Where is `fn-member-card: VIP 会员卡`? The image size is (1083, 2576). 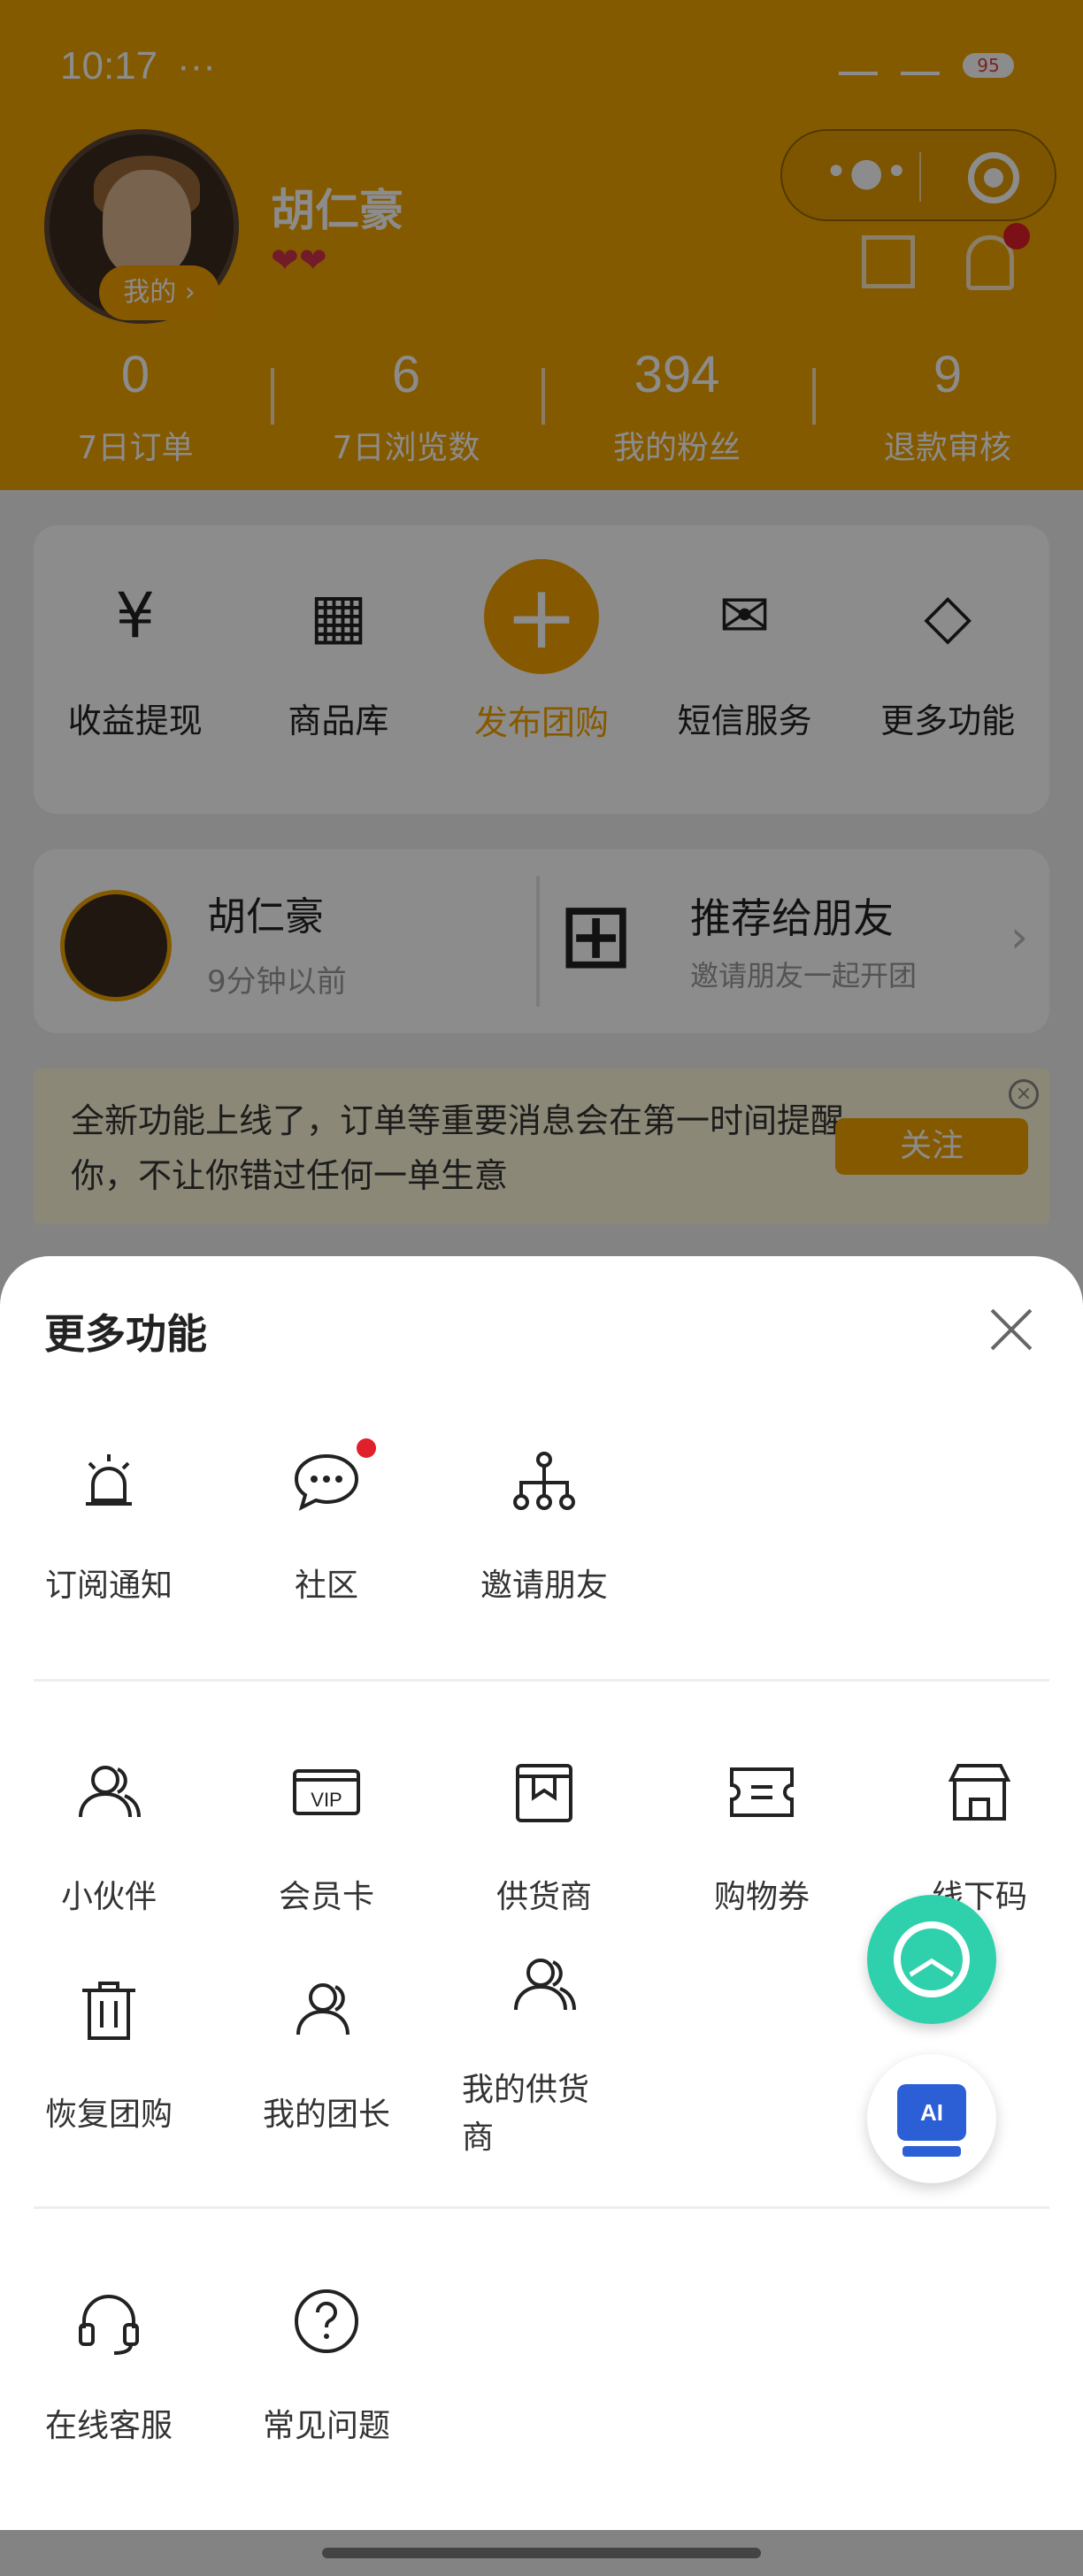
fn-member-card: VIP 会员卡 is located at coordinates (326, 1839).